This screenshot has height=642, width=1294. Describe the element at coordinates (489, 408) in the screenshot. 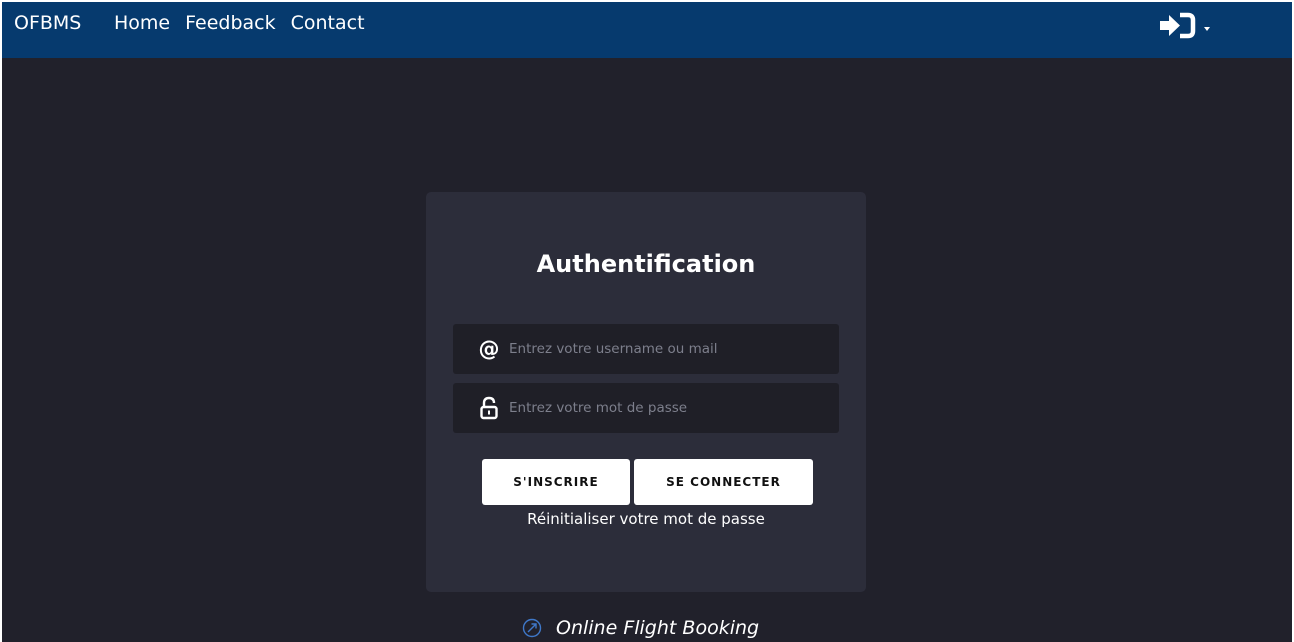

I see `lock-icon` at that location.